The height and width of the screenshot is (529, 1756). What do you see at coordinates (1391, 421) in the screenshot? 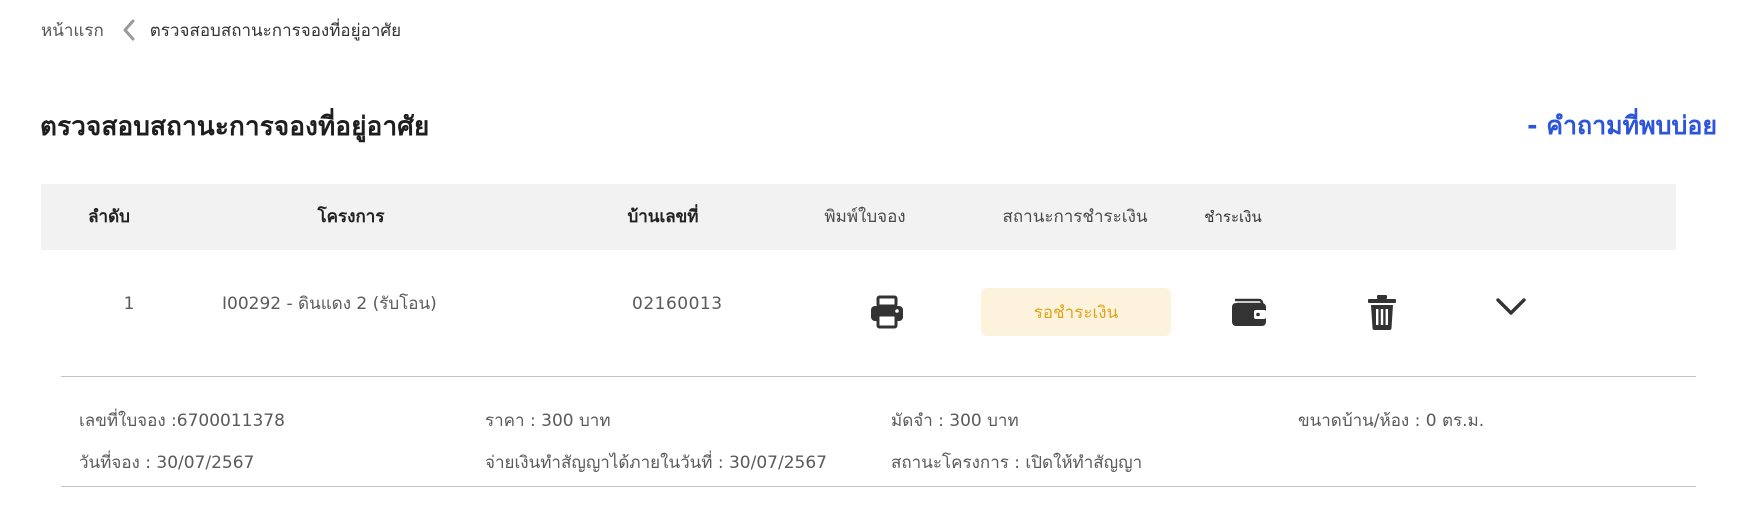
I see `house-size: ขนาดบ้าน/ห้อง : 0 ตร.ม.` at bounding box center [1391, 421].